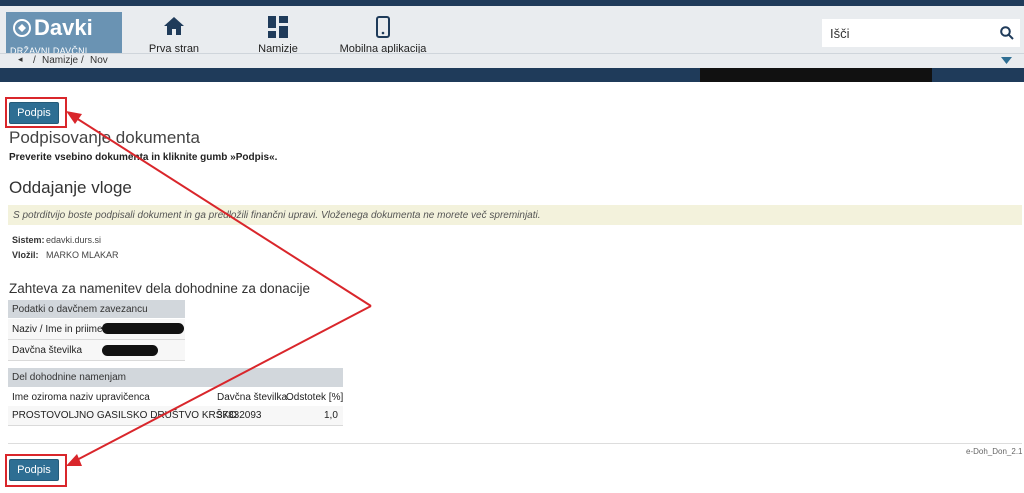  Describe the element at coordinates (222, 211) in the screenshot. I see `annotation-arrow-top` at that location.